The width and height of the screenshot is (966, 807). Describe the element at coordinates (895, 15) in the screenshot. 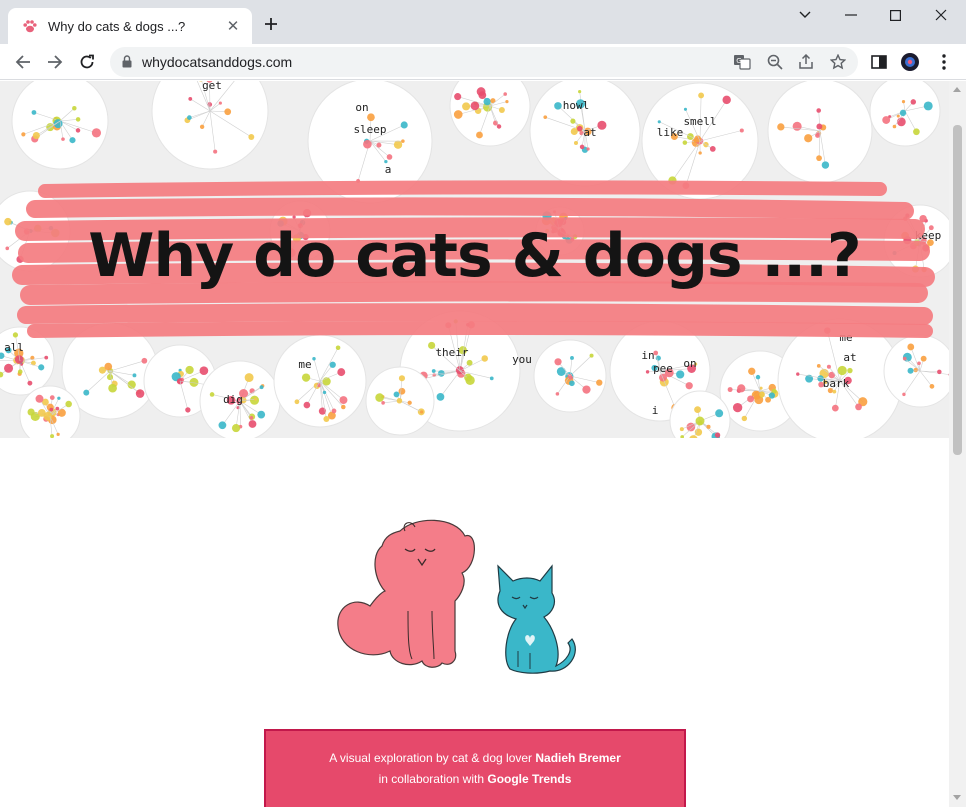

I see `maximize-icon` at that location.